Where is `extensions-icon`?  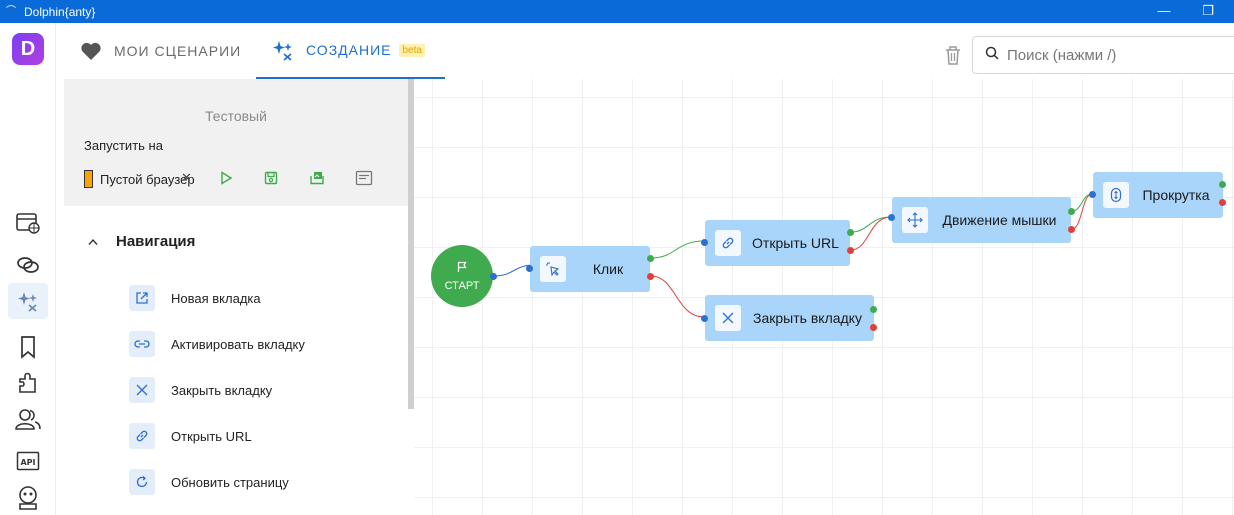
extensions-icon is located at coordinates (28, 383).